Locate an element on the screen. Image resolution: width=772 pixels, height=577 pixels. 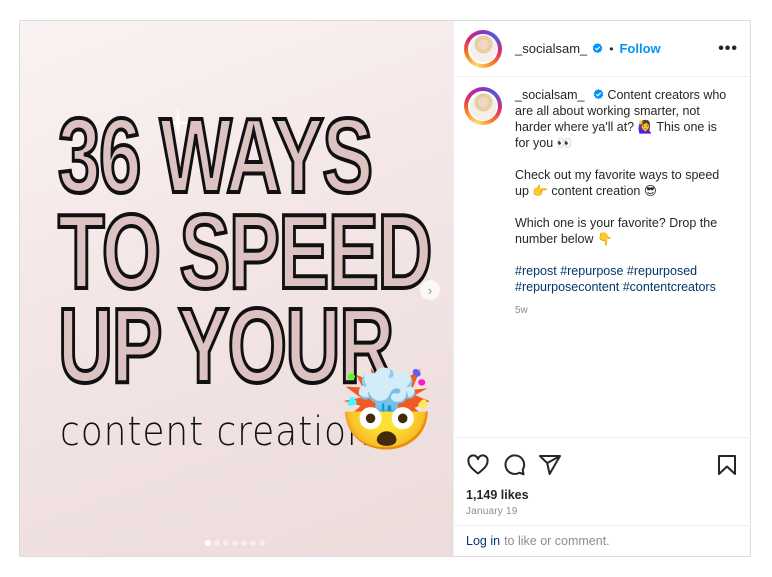
login-prompt-text: to like or comment. is located at coordinates (557, 541).